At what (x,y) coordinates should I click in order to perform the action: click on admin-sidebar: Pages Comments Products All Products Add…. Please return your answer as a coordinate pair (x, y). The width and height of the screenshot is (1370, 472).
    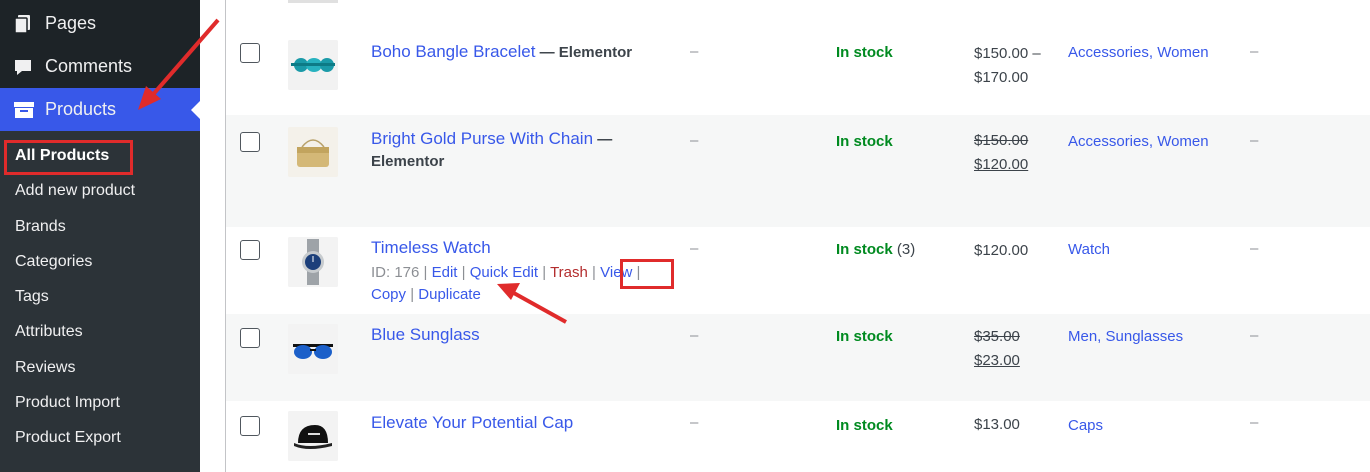
    Looking at the image, I should click on (100, 236).